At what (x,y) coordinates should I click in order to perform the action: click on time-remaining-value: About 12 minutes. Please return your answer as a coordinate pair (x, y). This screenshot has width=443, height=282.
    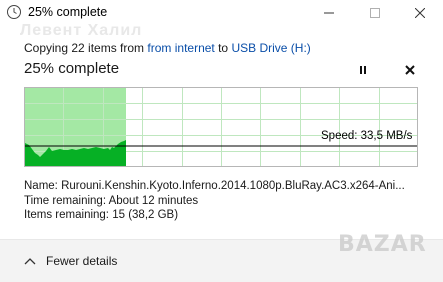
    Looking at the image, I should click on (153, 200).